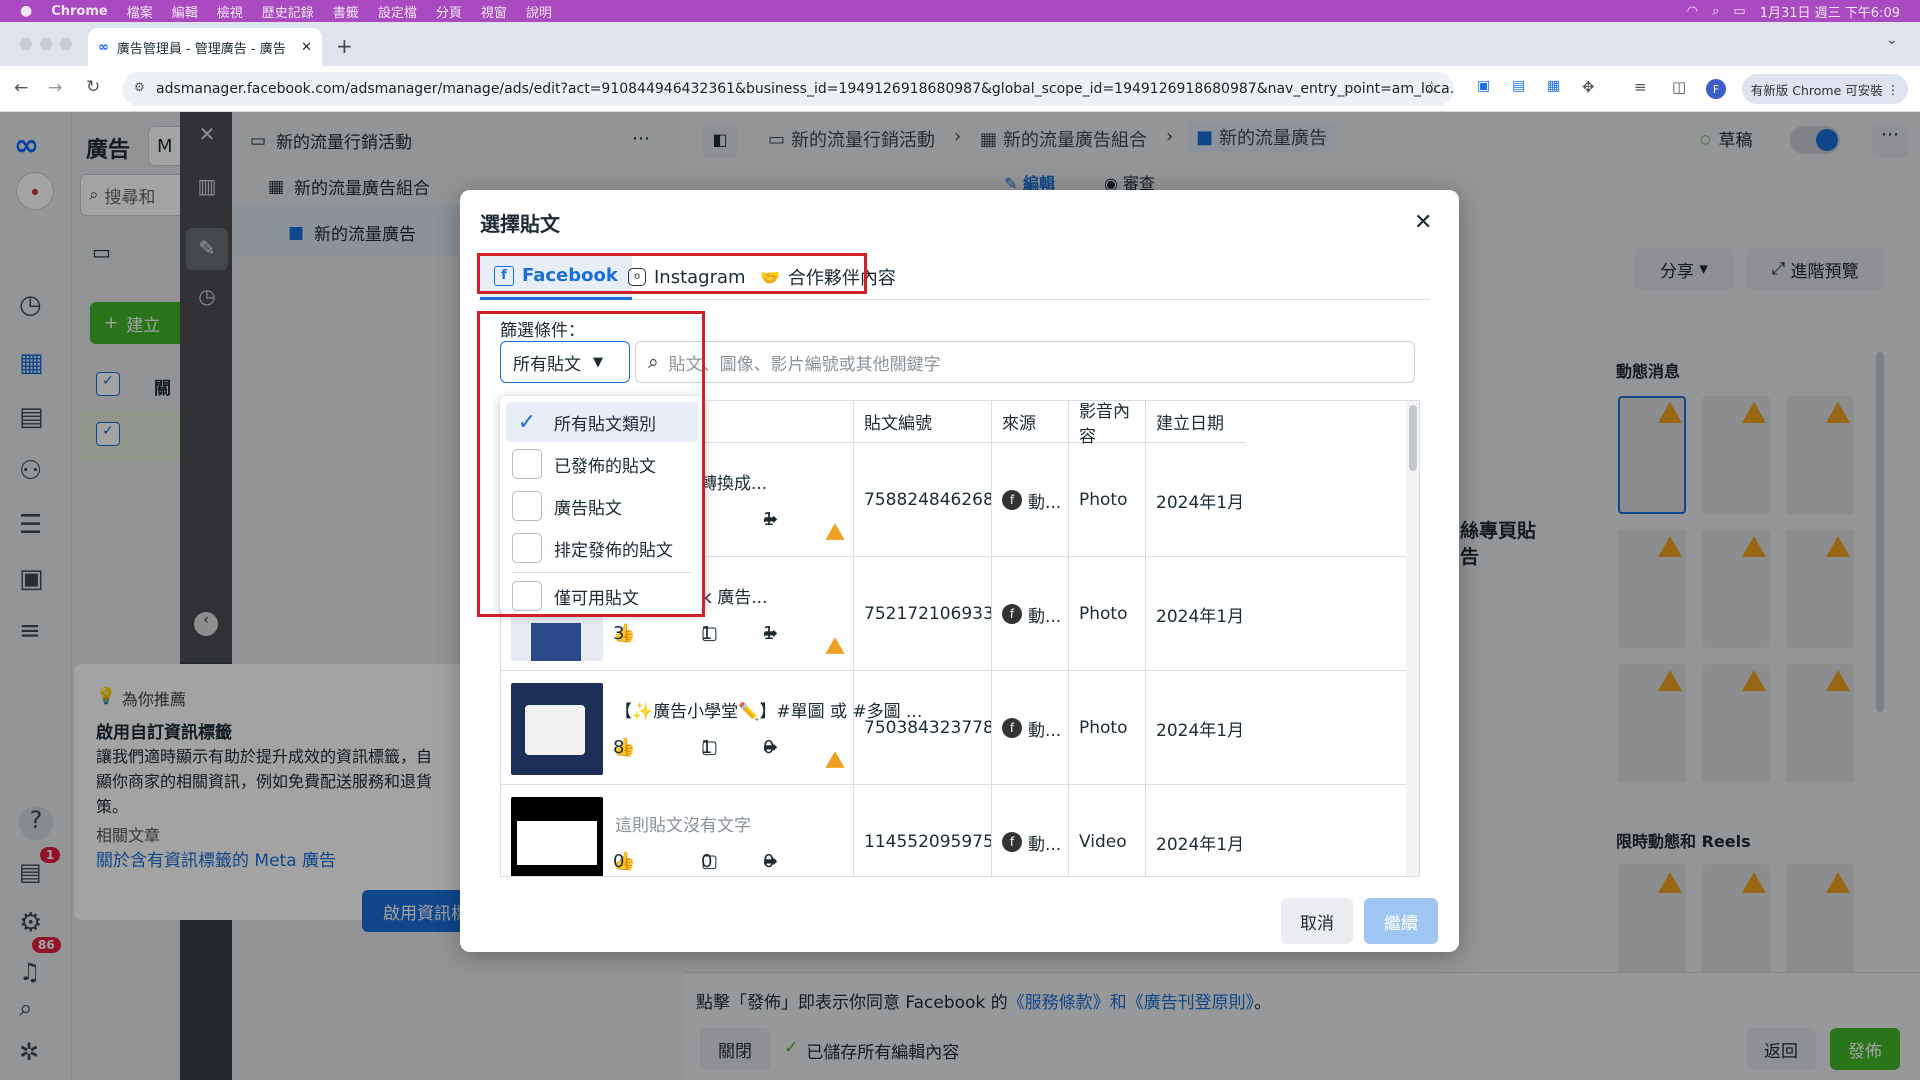  What do you see at coordinates (79, 11) in the screenshot?
I see `menu-chrome: Chrome` at bounding box center [79, 11].